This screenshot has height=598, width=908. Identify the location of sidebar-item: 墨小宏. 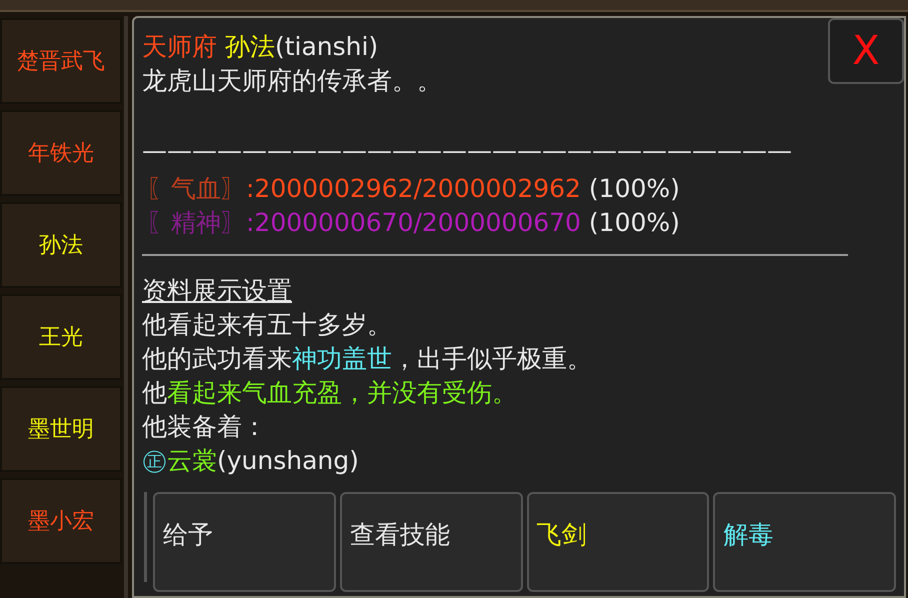
(61, 521).